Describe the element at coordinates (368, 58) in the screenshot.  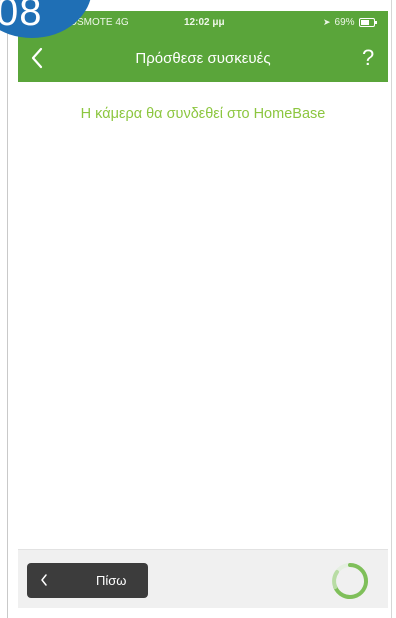
I see `help-icon: ?` at that location.